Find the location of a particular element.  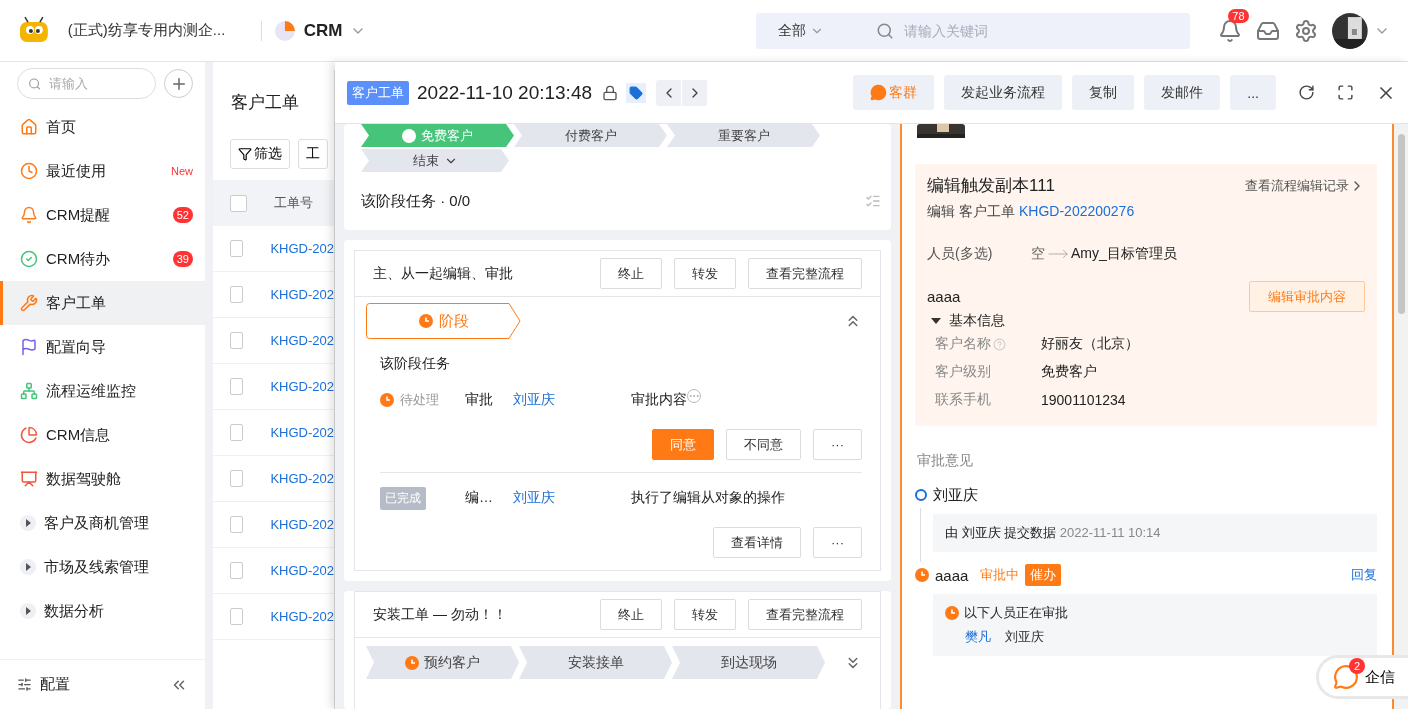

settings-label: 配置 is located at coordinates (101, 684).